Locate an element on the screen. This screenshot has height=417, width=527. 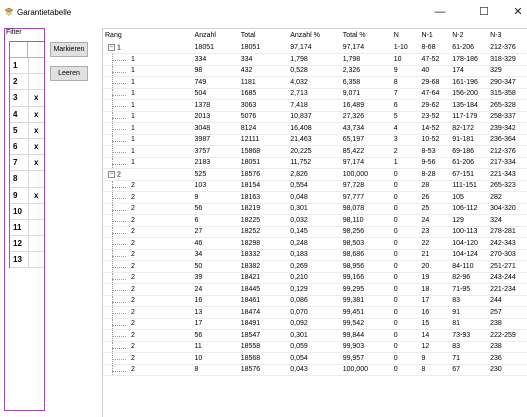
column-header: N is located at coordinates (406, 35).